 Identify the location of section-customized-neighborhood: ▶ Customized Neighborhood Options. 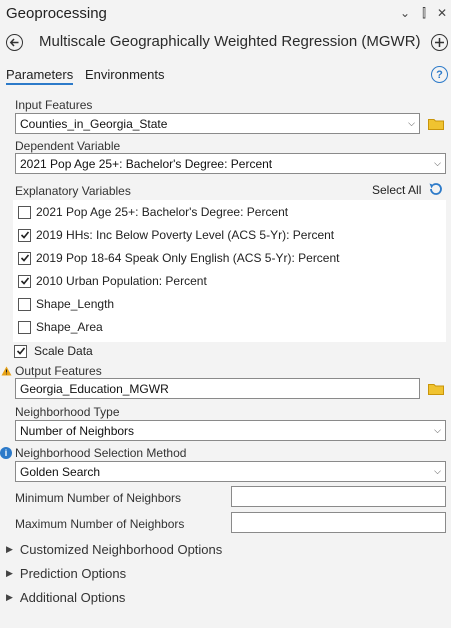
(114, 549).